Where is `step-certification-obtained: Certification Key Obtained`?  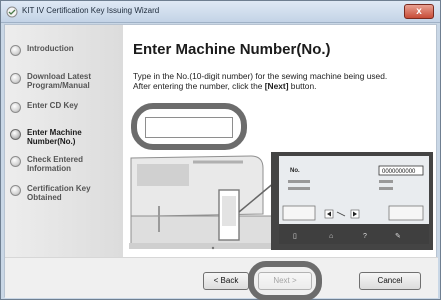 step-certification-obtained: Certification Key Obtained is located at coordinates (64, 193).